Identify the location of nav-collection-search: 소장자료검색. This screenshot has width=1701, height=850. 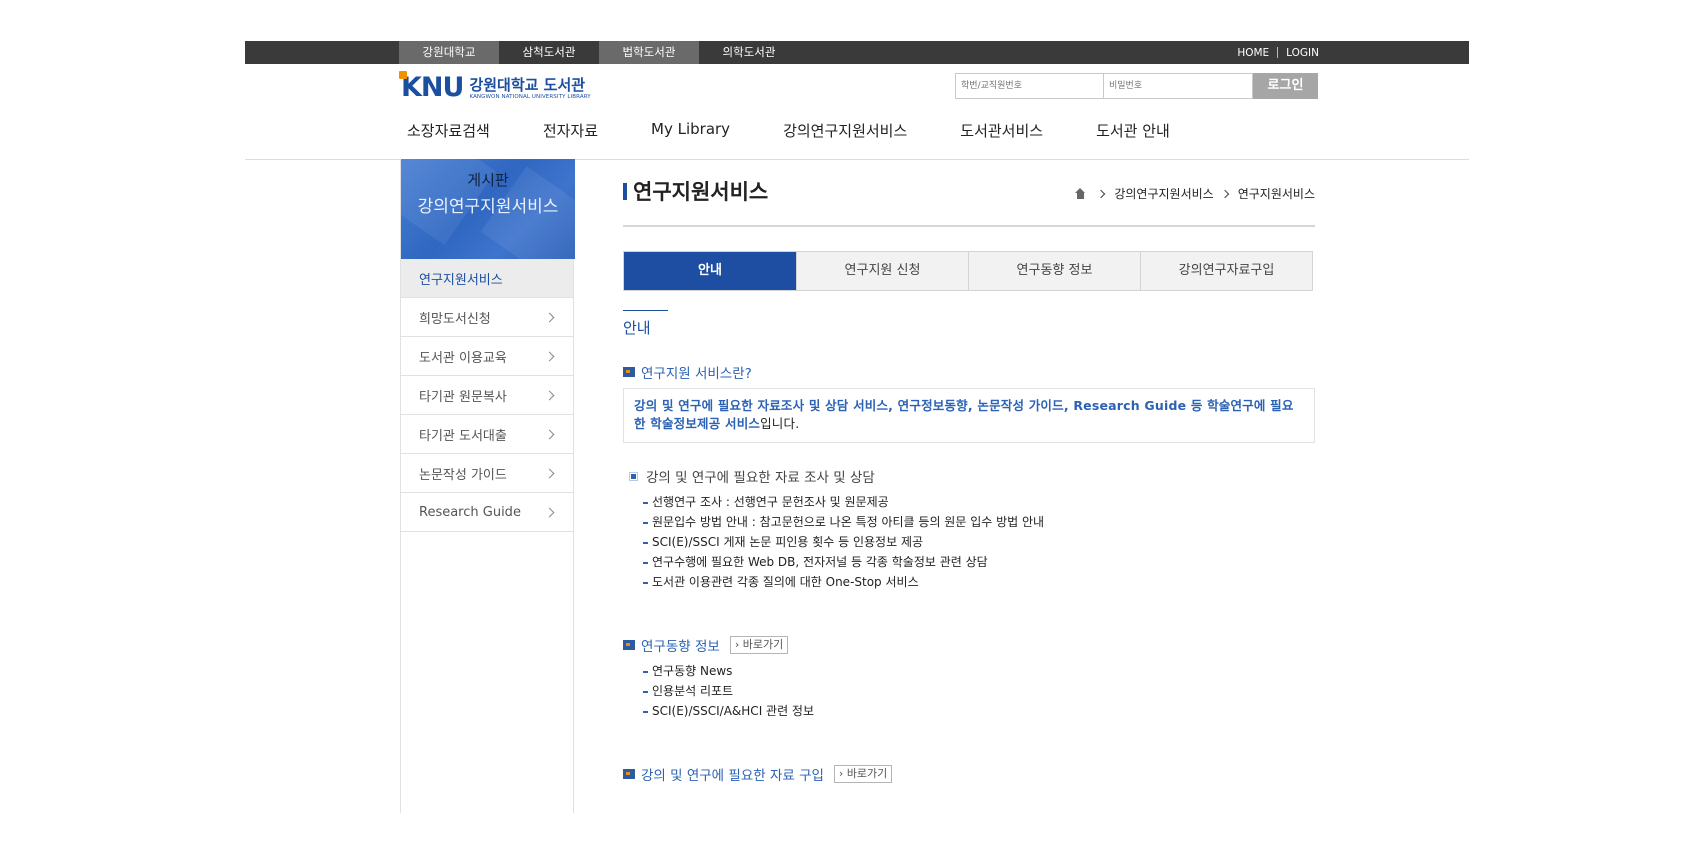
(448, 132).